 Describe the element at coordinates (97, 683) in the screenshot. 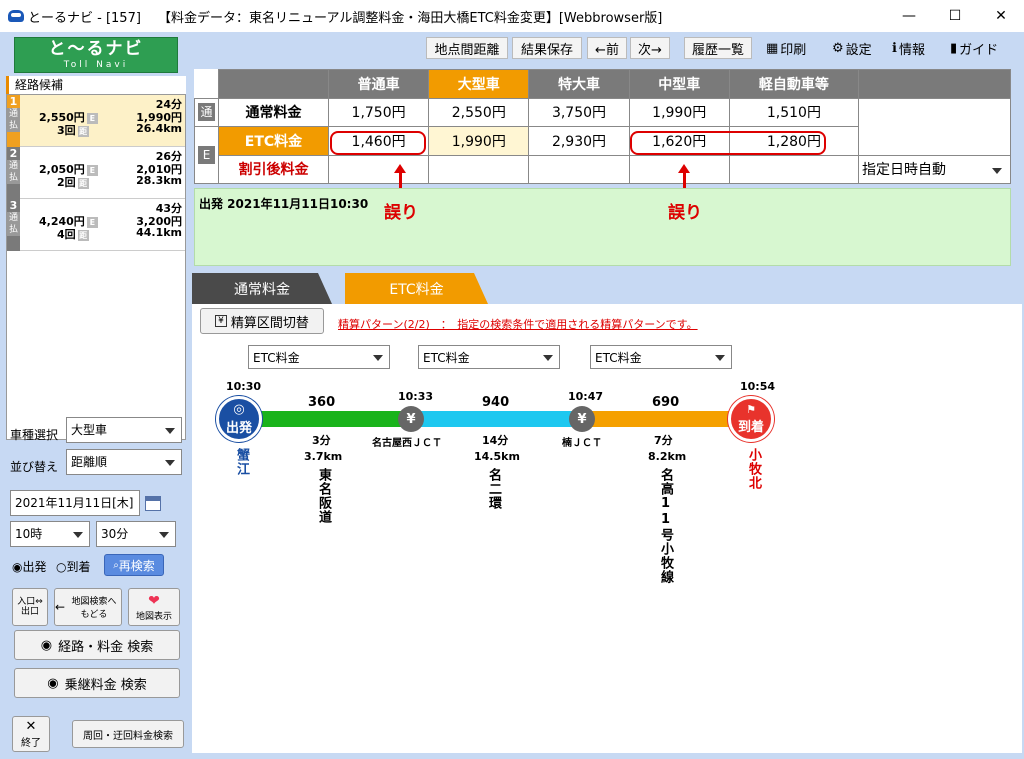

I see `transfer-fee-search-button: ◉ 乗継料金 検索` at that location.